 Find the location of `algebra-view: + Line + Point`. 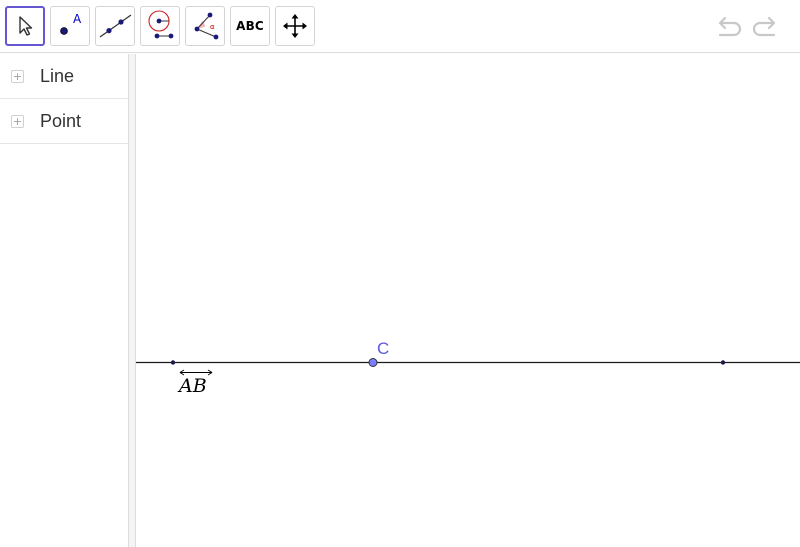

algebra-view: + Line + Point is located at coordinates (64, 300).